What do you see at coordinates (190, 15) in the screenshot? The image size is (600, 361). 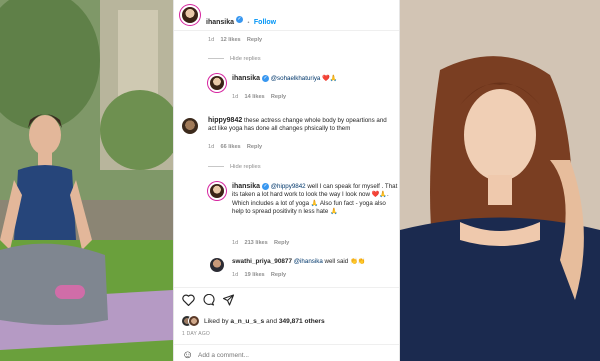 I see `author-avatar` at bounding box center [190, 15].